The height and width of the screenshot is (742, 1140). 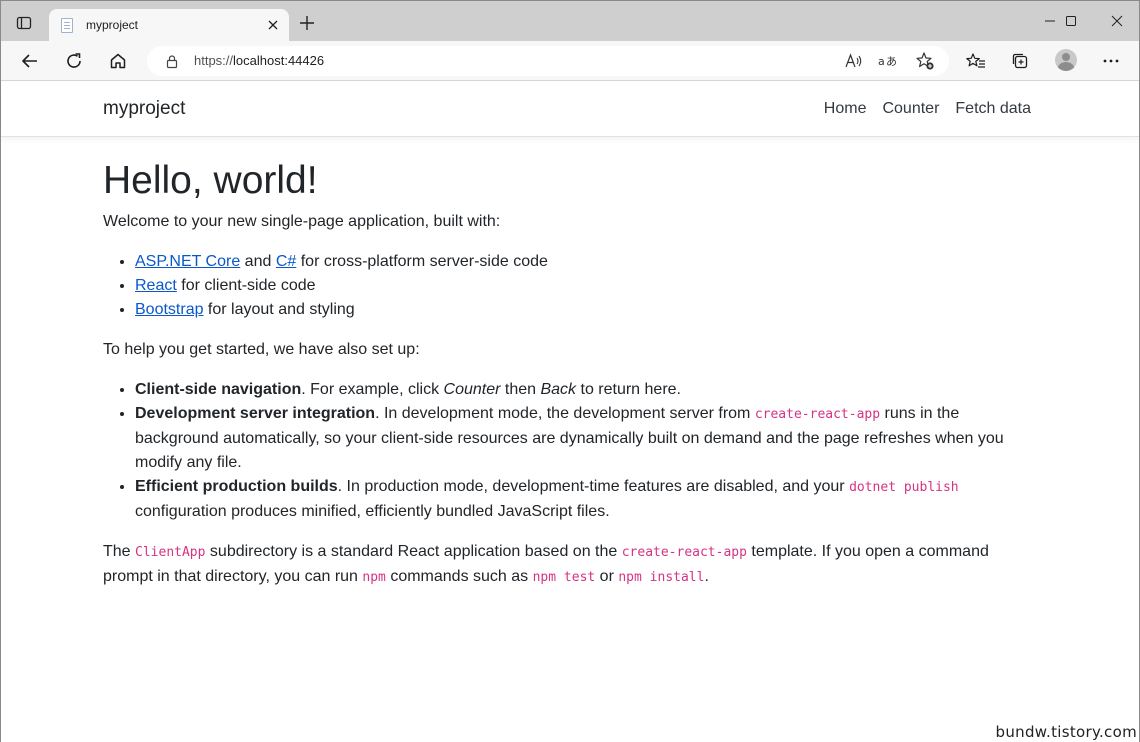 What do you see at coordinates (845, 109) in the screenshot?
I see `nav-link-home: Home` at bounding box center [845, 109].